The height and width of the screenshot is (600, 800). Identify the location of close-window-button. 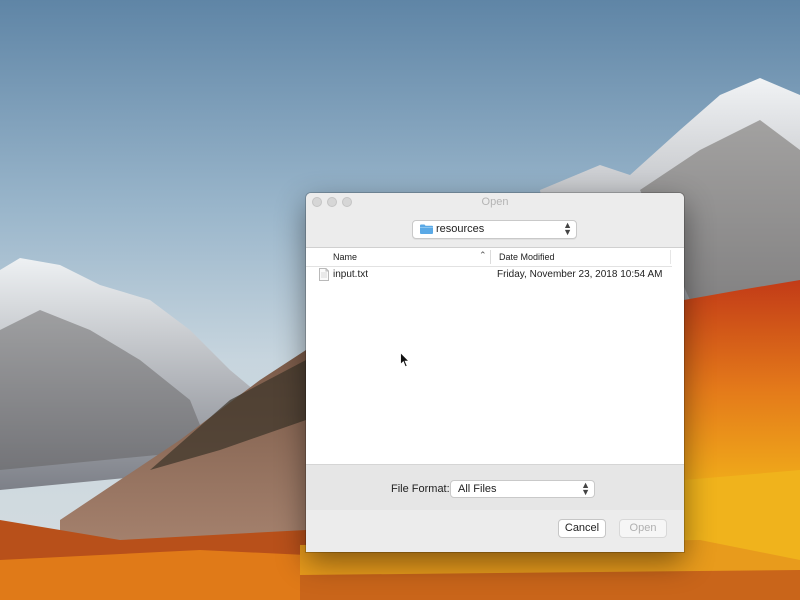
(317, 202).